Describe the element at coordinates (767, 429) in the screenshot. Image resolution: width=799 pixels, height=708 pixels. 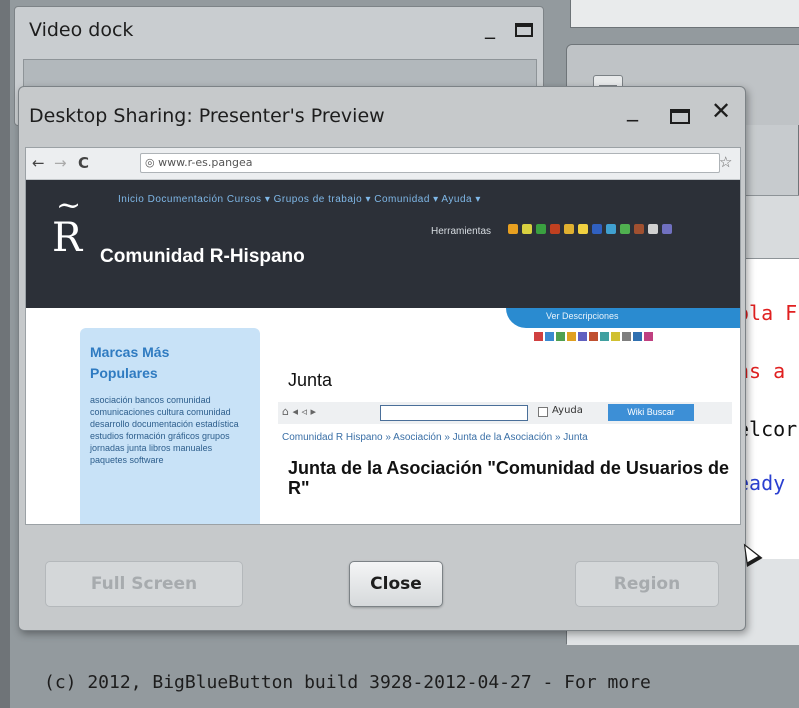
I see `chat-message-fragment: elcor` at that location.